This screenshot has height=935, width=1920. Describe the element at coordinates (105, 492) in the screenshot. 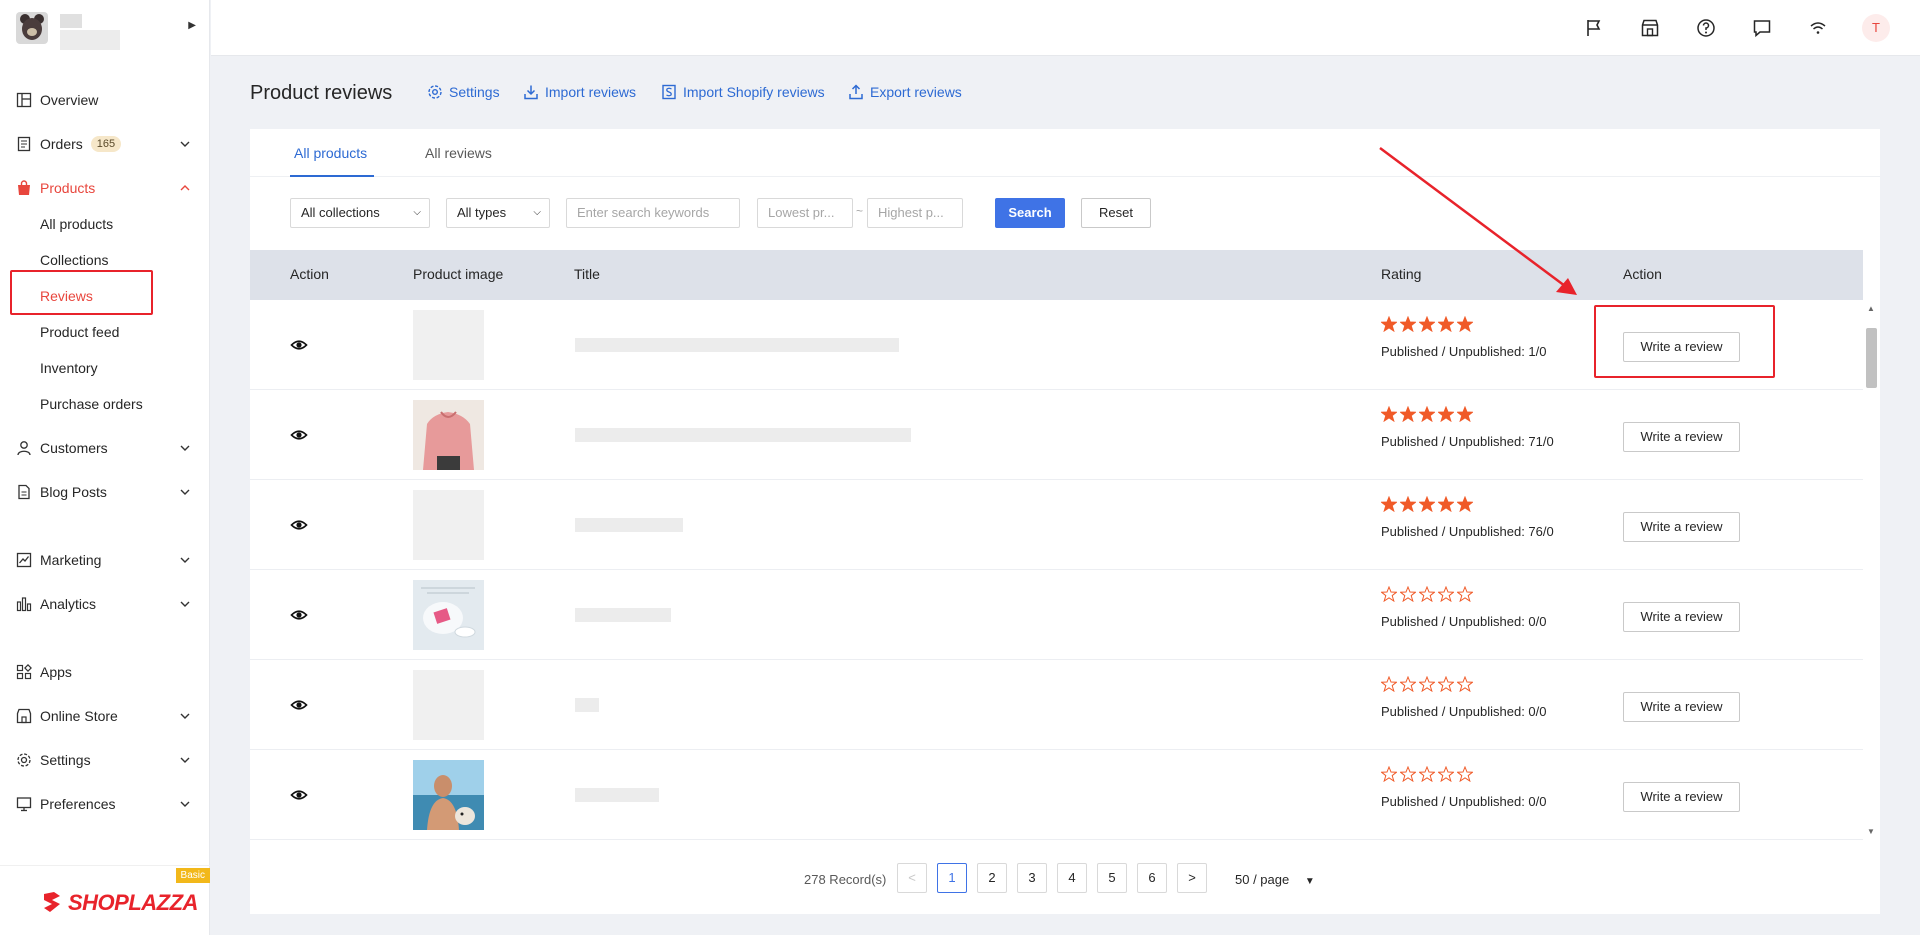

I see `nav-blog-posts: Blog Posts` at that location.